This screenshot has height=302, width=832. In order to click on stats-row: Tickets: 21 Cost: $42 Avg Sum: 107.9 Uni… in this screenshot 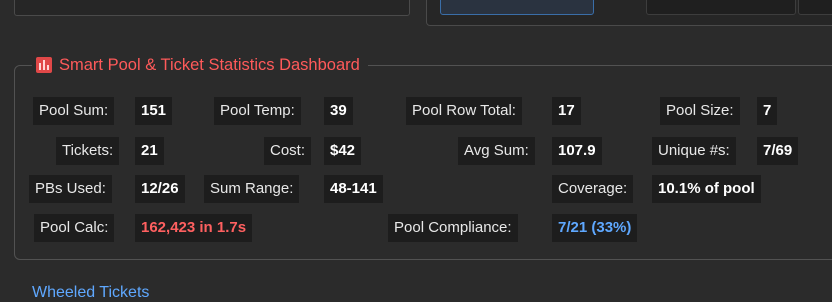, I will do `click(416, 151)`.